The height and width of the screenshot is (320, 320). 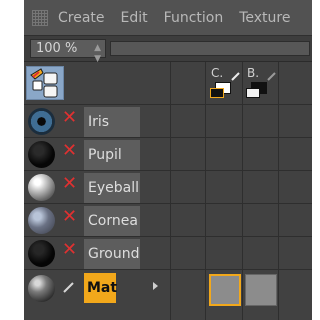 I want to click on menu-function: Function, so click(x=194, y=18).